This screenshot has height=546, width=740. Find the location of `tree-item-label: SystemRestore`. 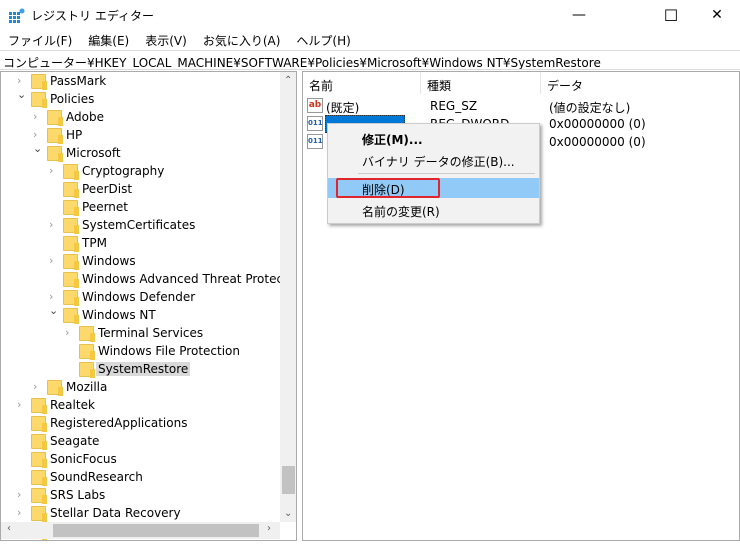

tree-item-label: SystemRestore is located at coordinates (143, 369).